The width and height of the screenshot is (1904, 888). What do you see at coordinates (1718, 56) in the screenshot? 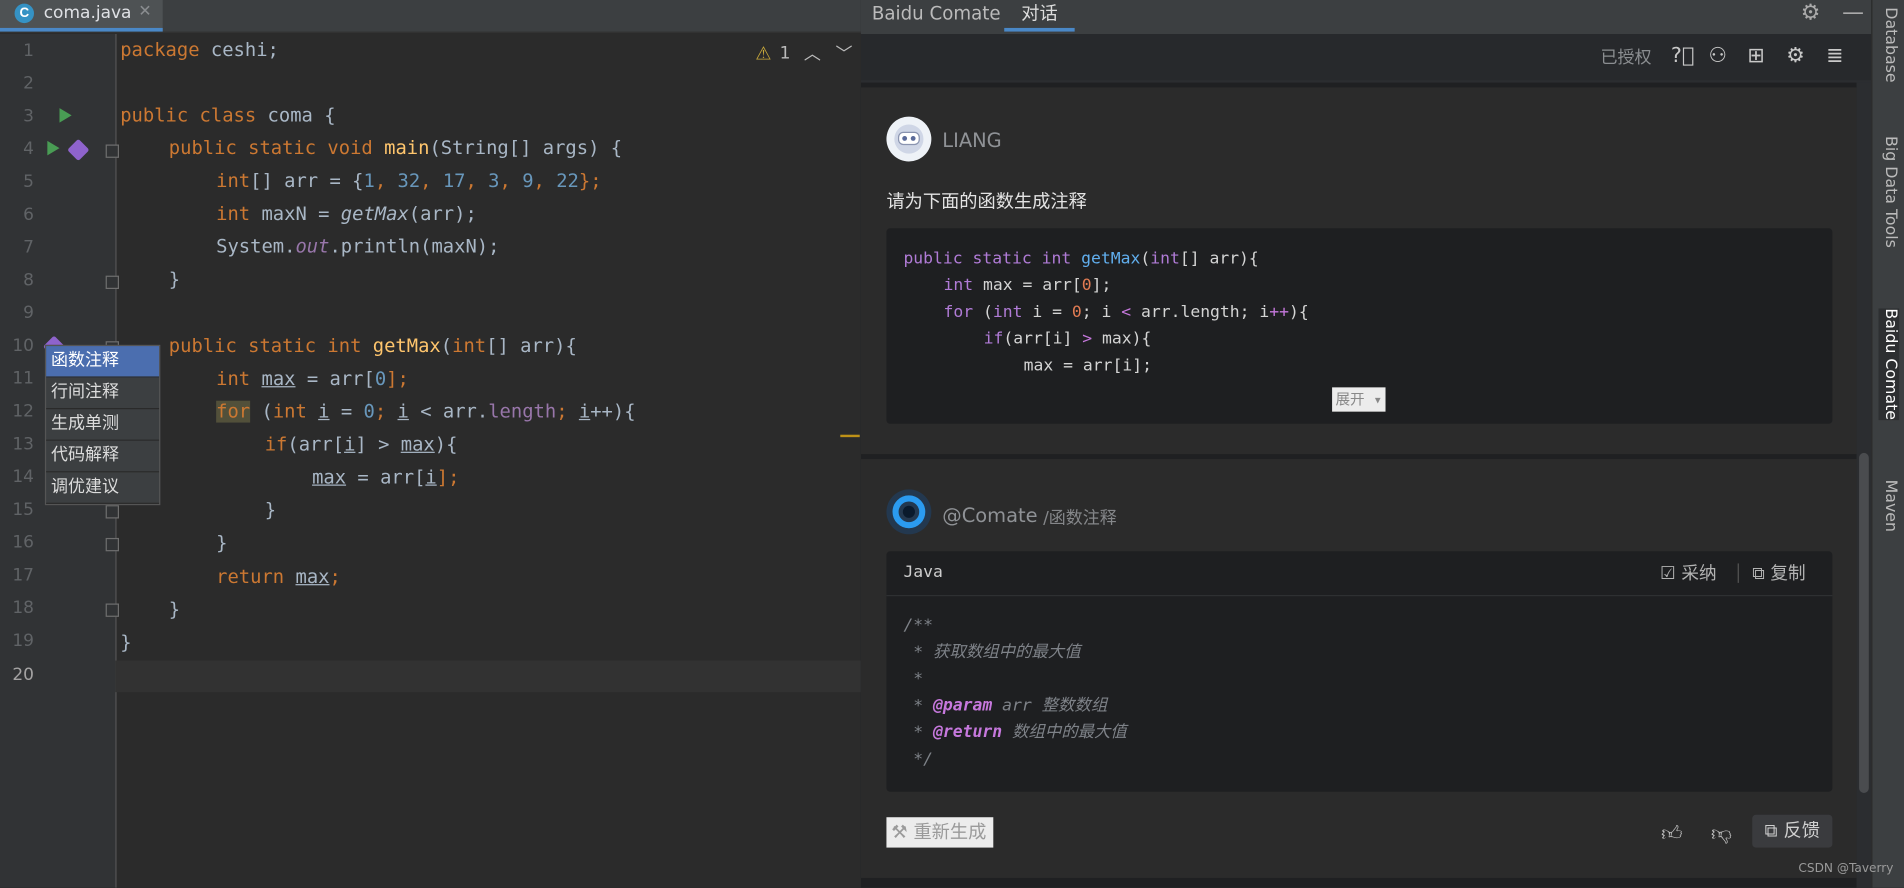
I see `chat-user-icon: ⚇` at bounding box center [1718, 56].